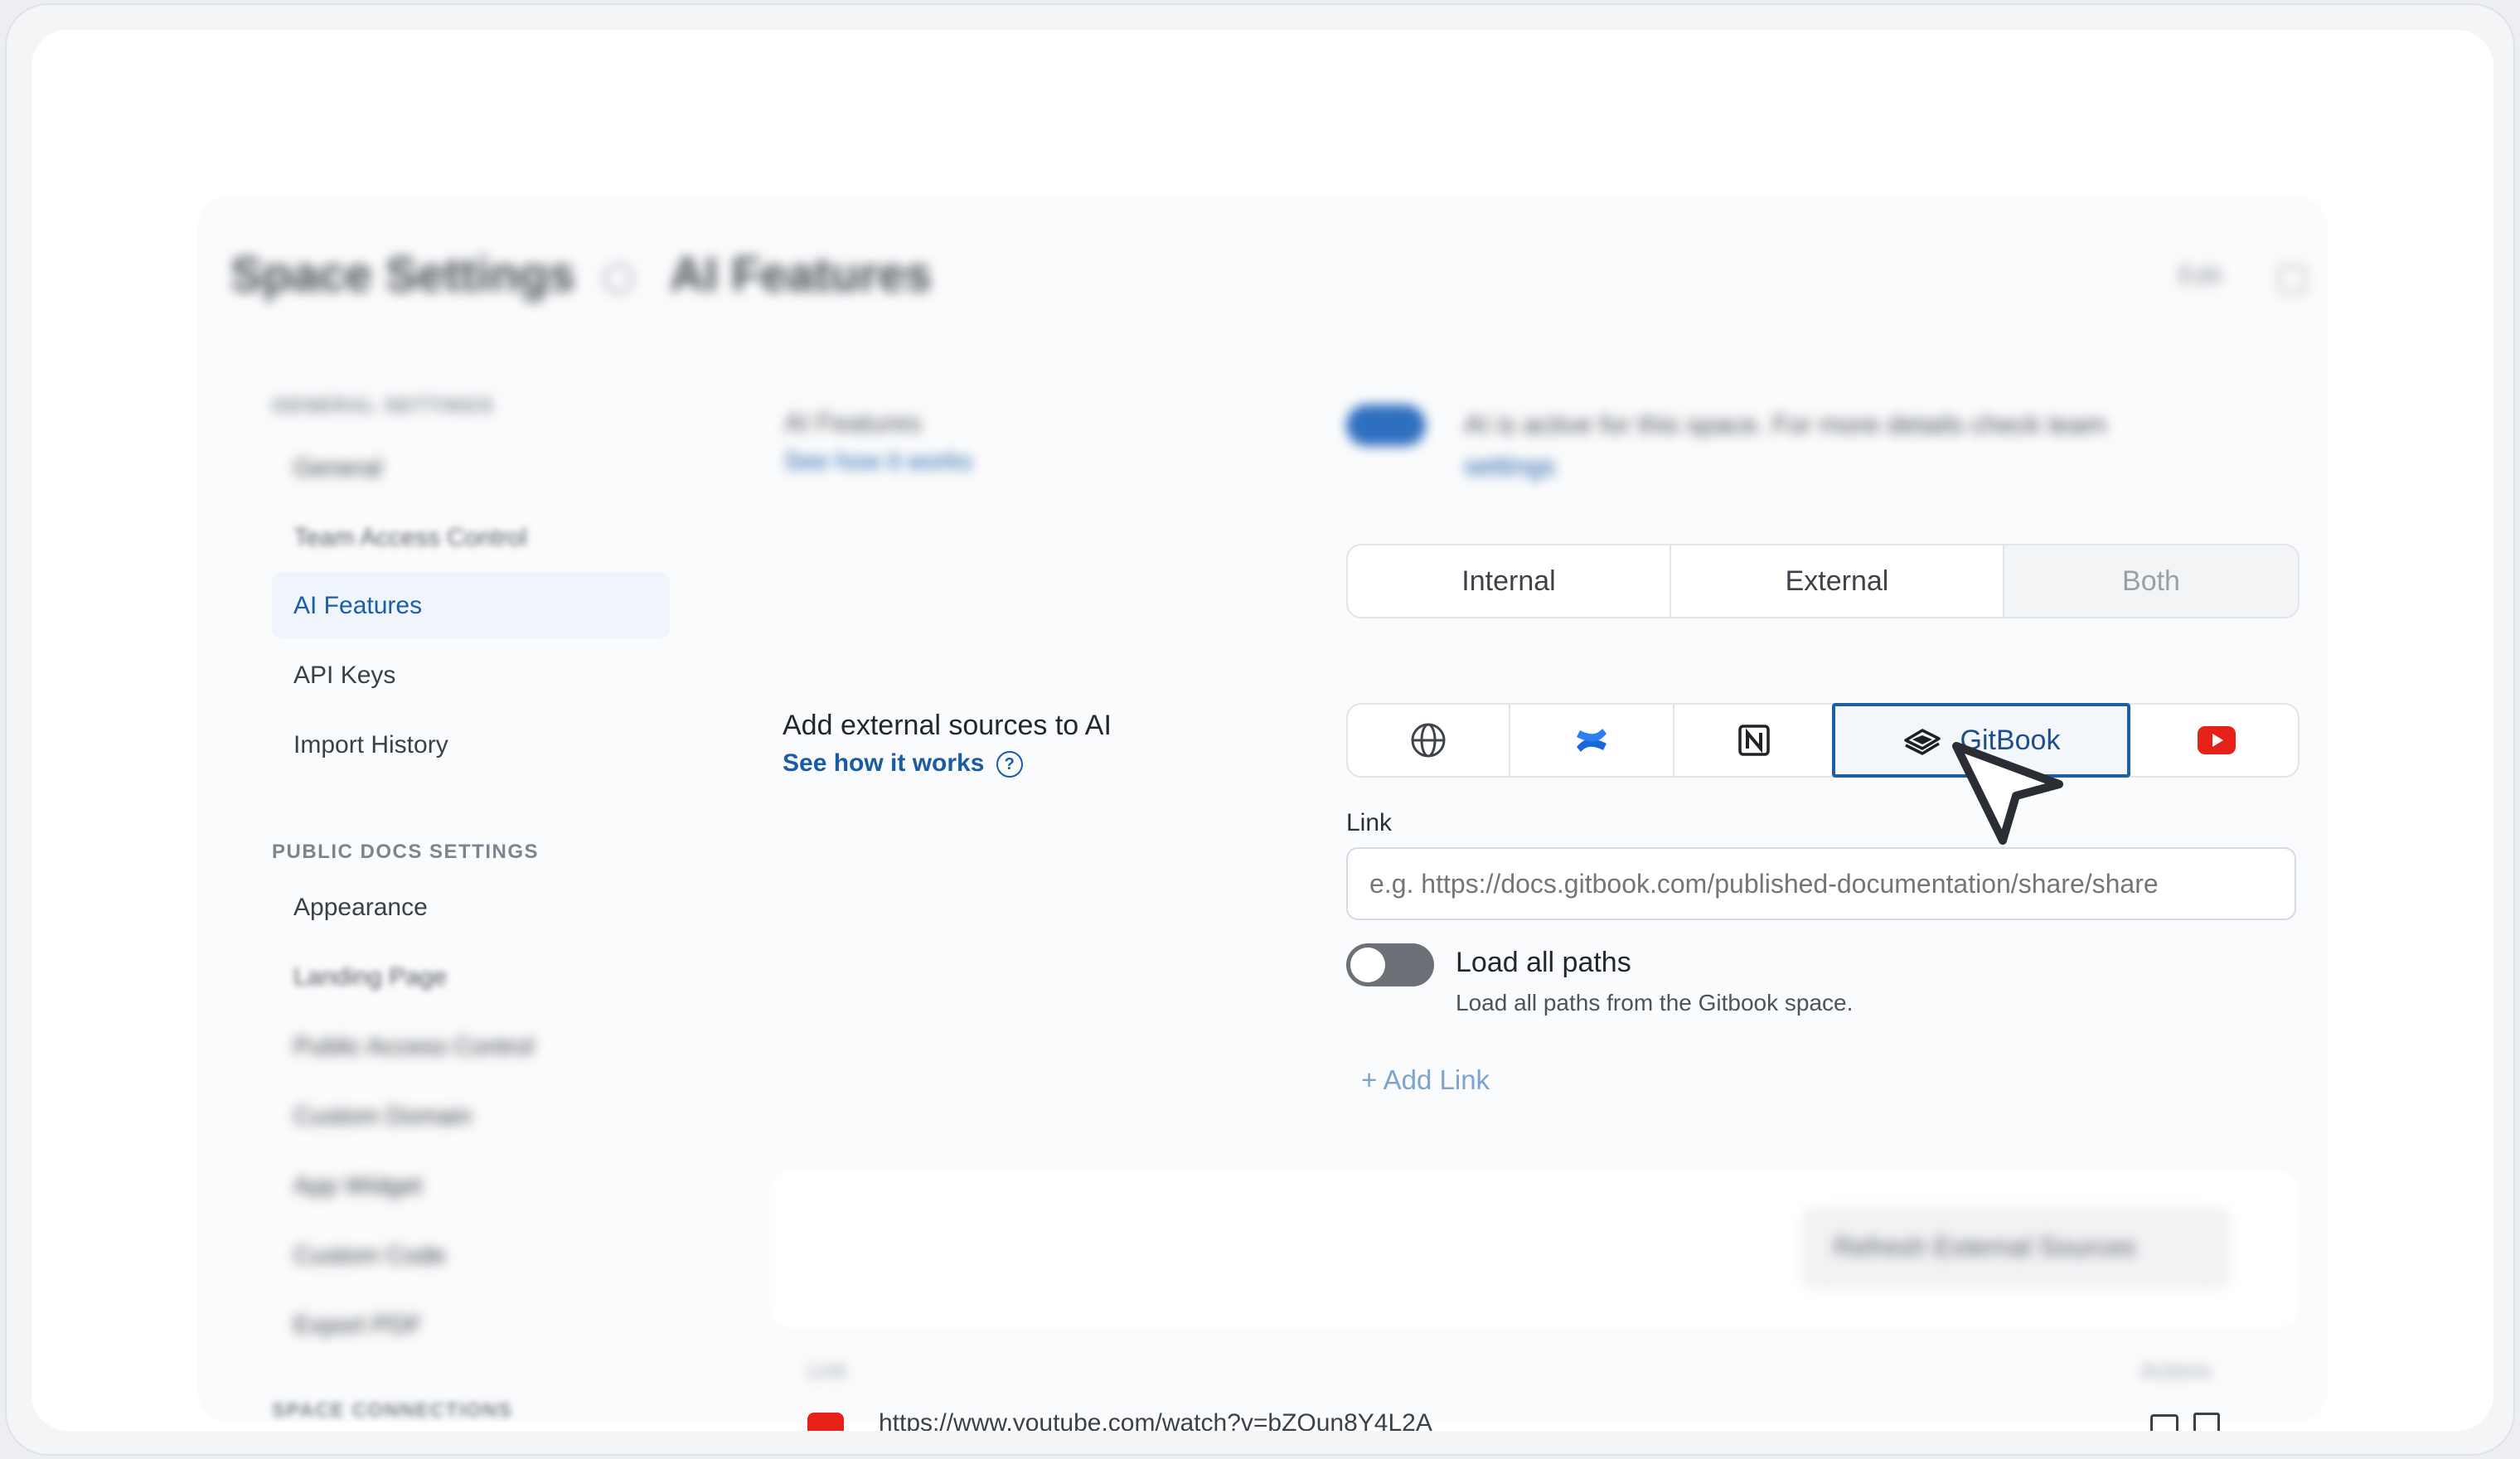 This screenshot has height=1459, width=2520. Describe the element at coordinates (382, 1117) in the screenshot. I see `sidebar-item-custom-domain: Custom Domain` at that location.